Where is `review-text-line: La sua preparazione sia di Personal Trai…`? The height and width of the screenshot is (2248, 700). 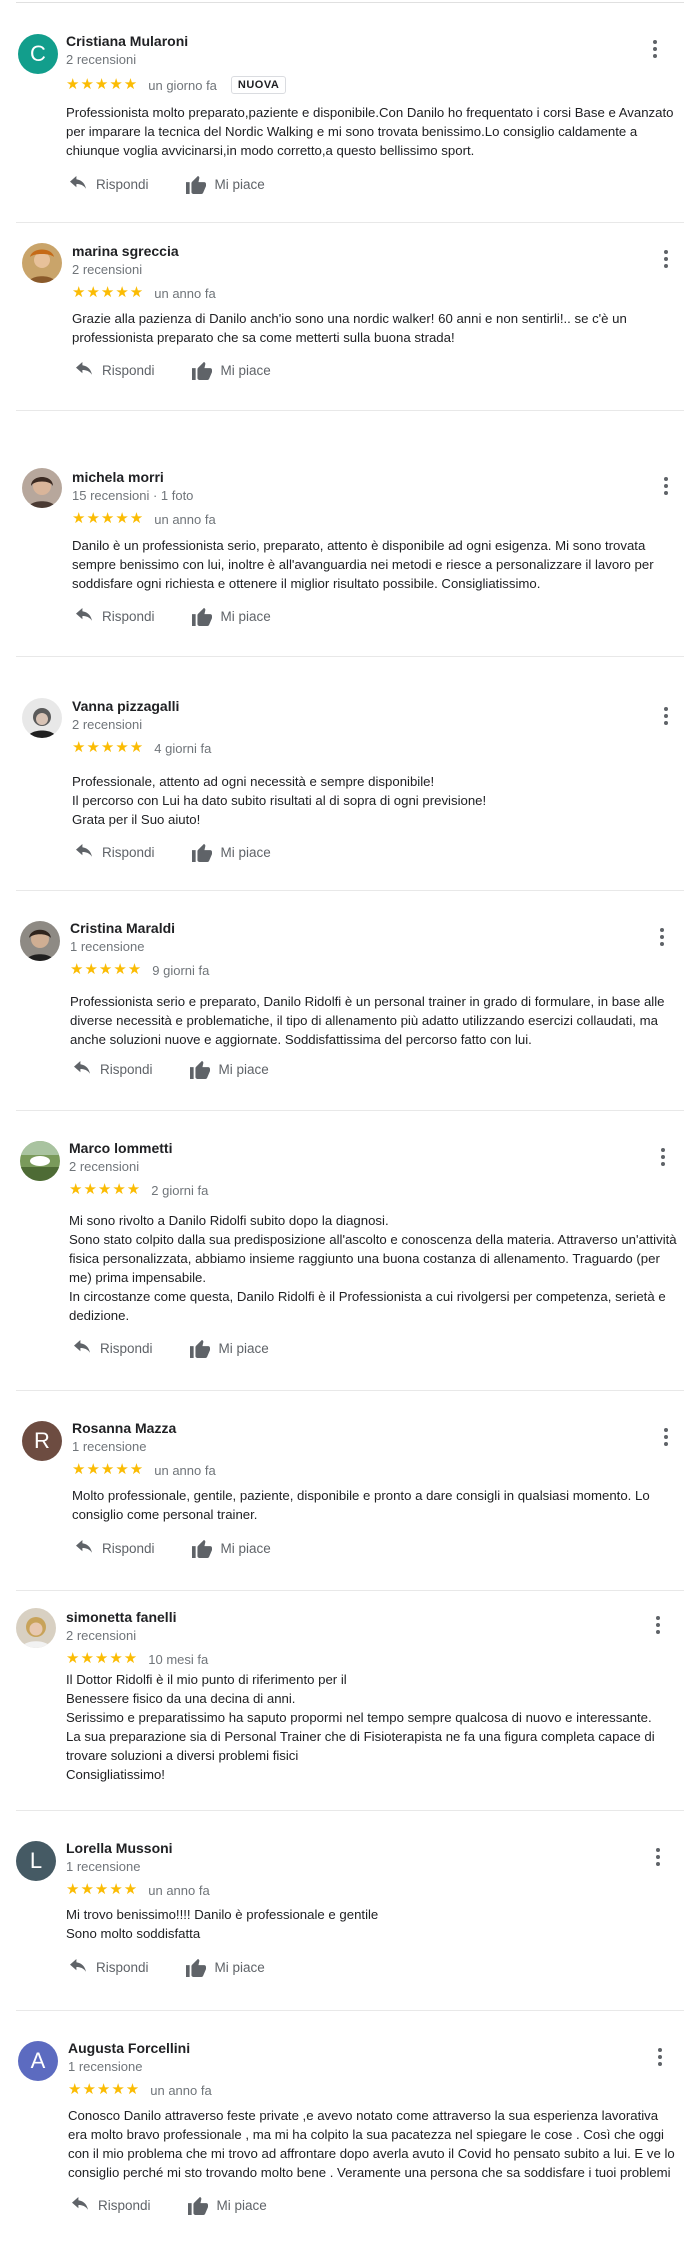
review-text-line: La sua preparazione sia di Personal Trai… is located at coordinates (360, 1736).